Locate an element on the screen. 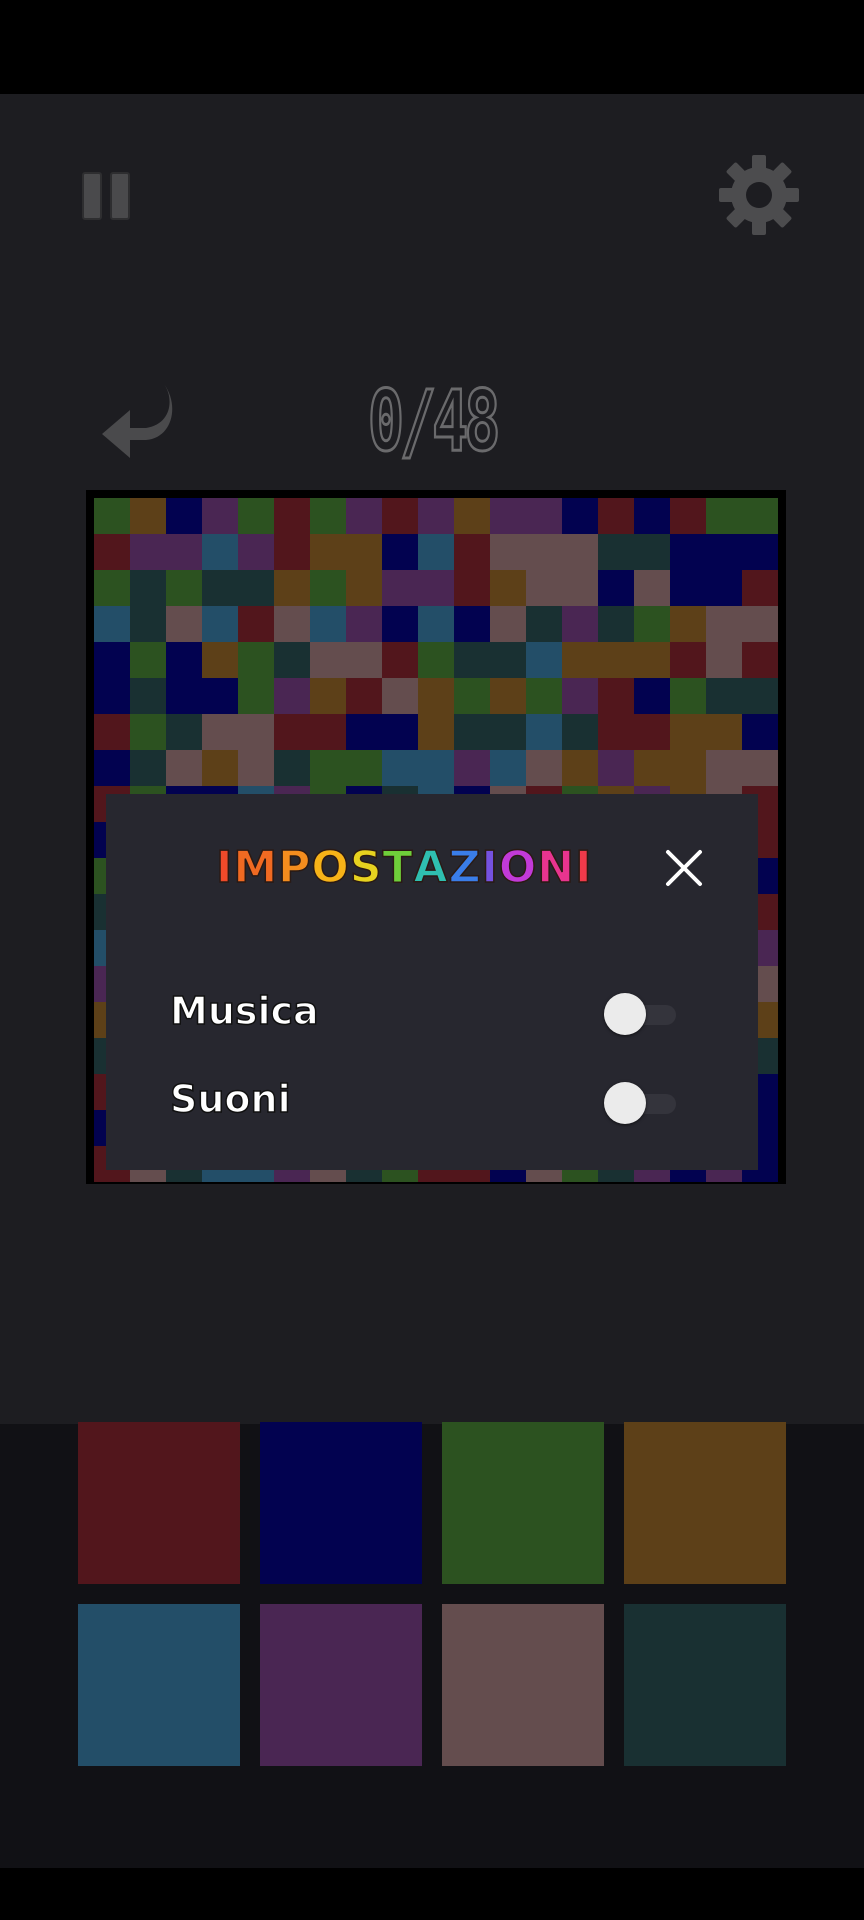  music-toggle is located at coordinates (640, 1015).